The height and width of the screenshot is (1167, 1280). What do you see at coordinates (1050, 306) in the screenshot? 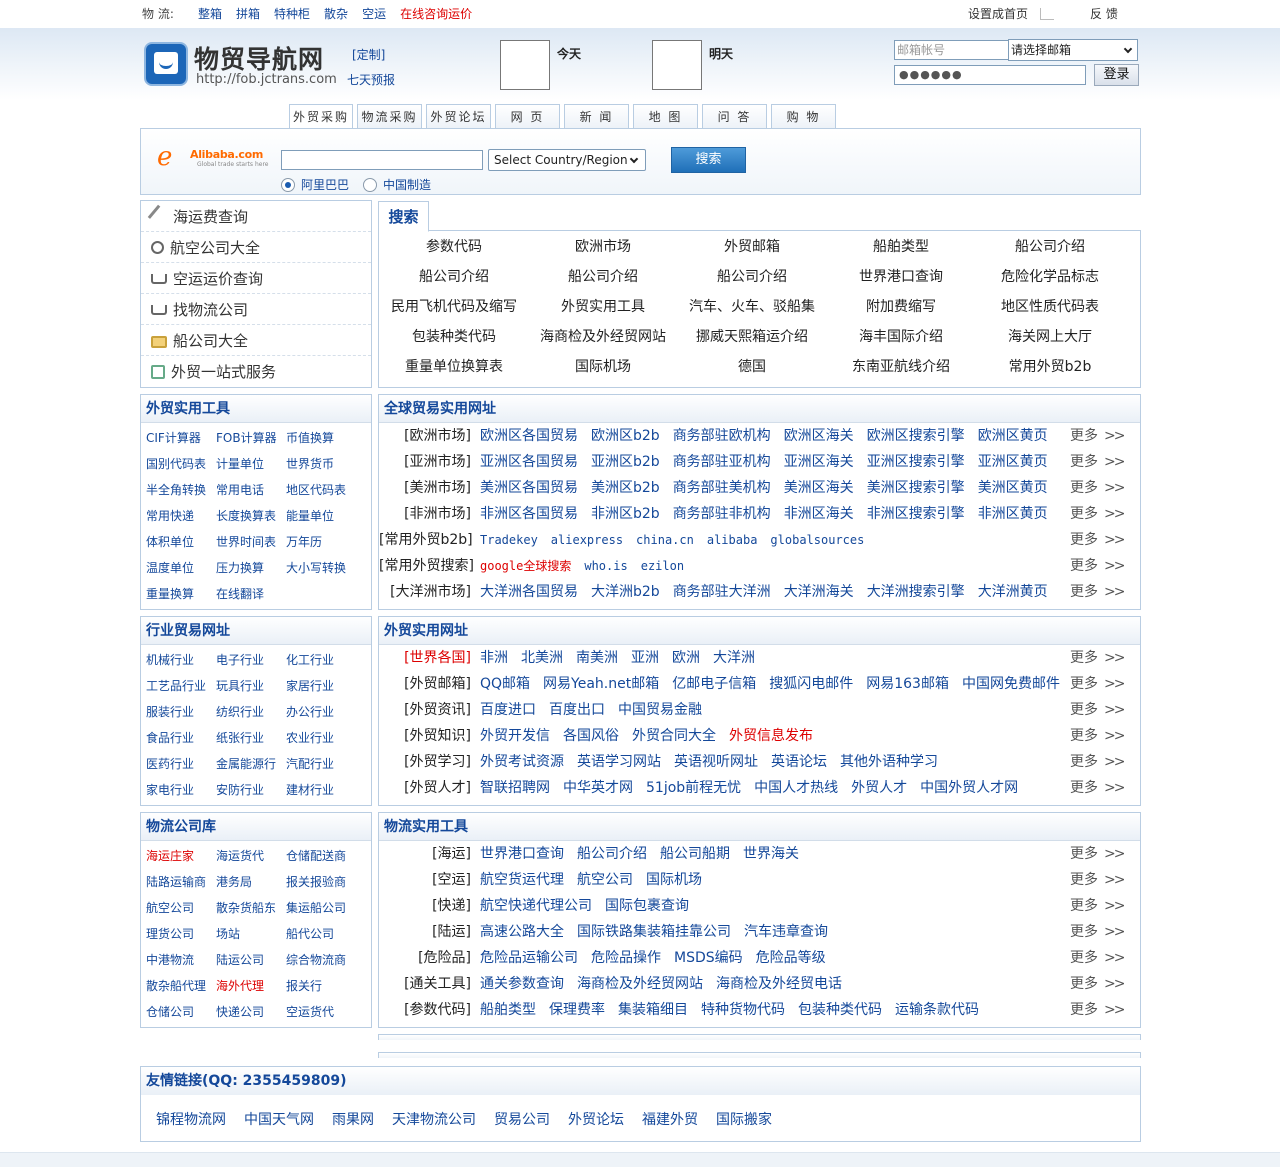
I see `search-grid-link: 地区性质代码表` at bounding box center [1050, 306].